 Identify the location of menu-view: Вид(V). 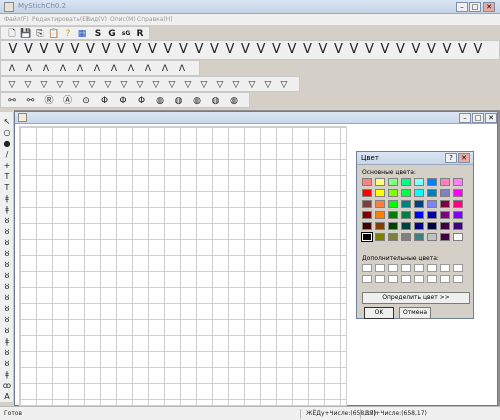
(96, 19).